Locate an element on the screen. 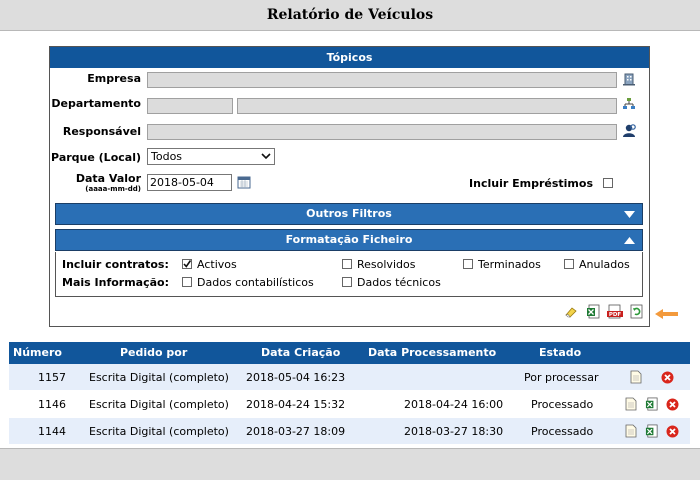 The height and width of the screenshot is (480, 700). chevron-down-icon is located at coordinates (266, 156).